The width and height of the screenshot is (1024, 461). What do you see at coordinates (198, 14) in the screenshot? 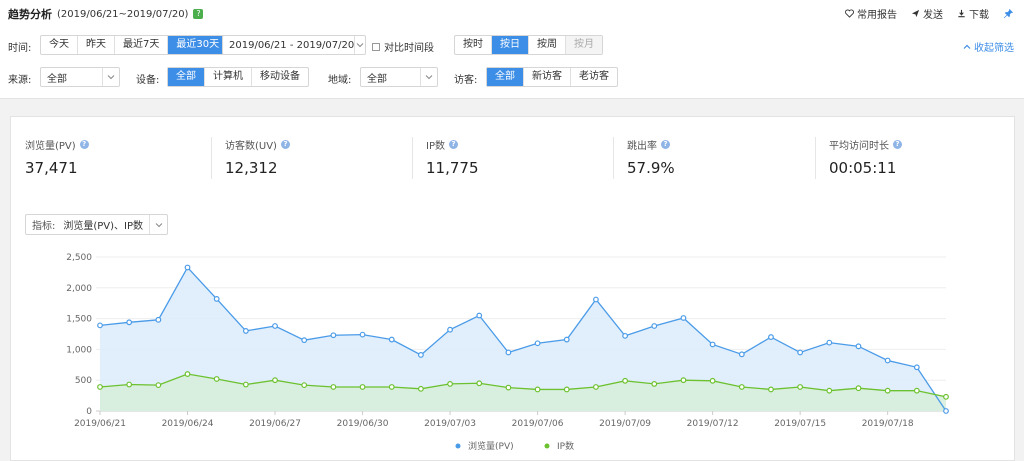
I see `help-badge: ?` at bounding box center [198, 14].